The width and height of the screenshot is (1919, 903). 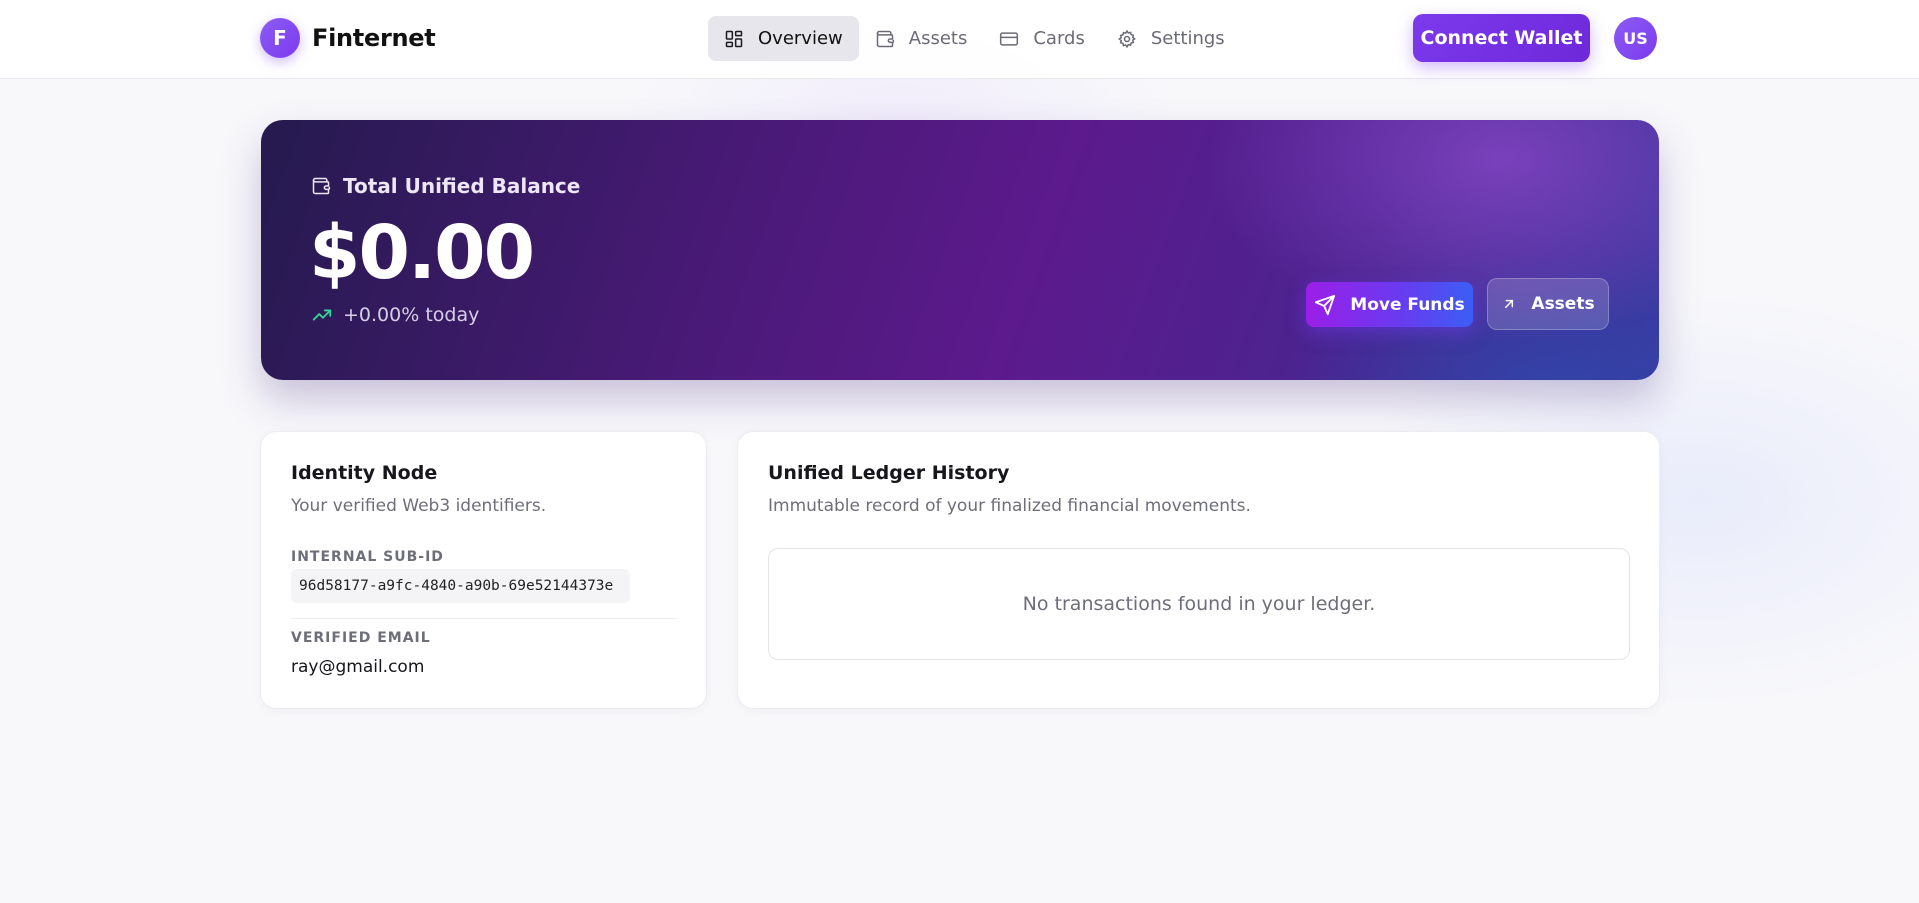 I want to click on email-label: Verified Email, so click(x=361, y=638).